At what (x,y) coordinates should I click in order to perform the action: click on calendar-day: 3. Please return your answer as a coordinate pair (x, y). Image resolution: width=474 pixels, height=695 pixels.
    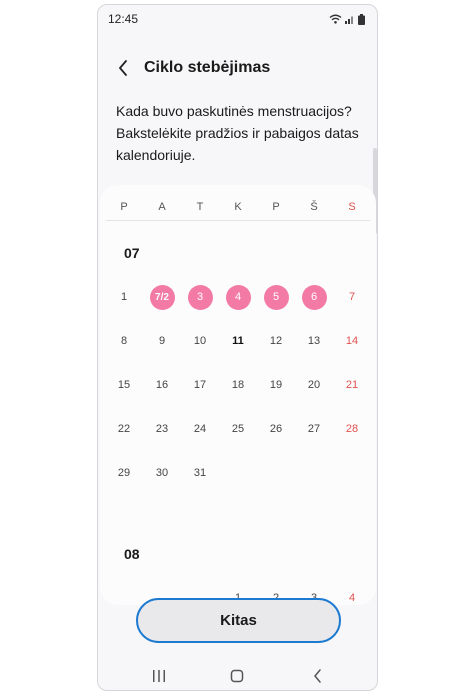
    Looking at the image, I should click on (200, 297).